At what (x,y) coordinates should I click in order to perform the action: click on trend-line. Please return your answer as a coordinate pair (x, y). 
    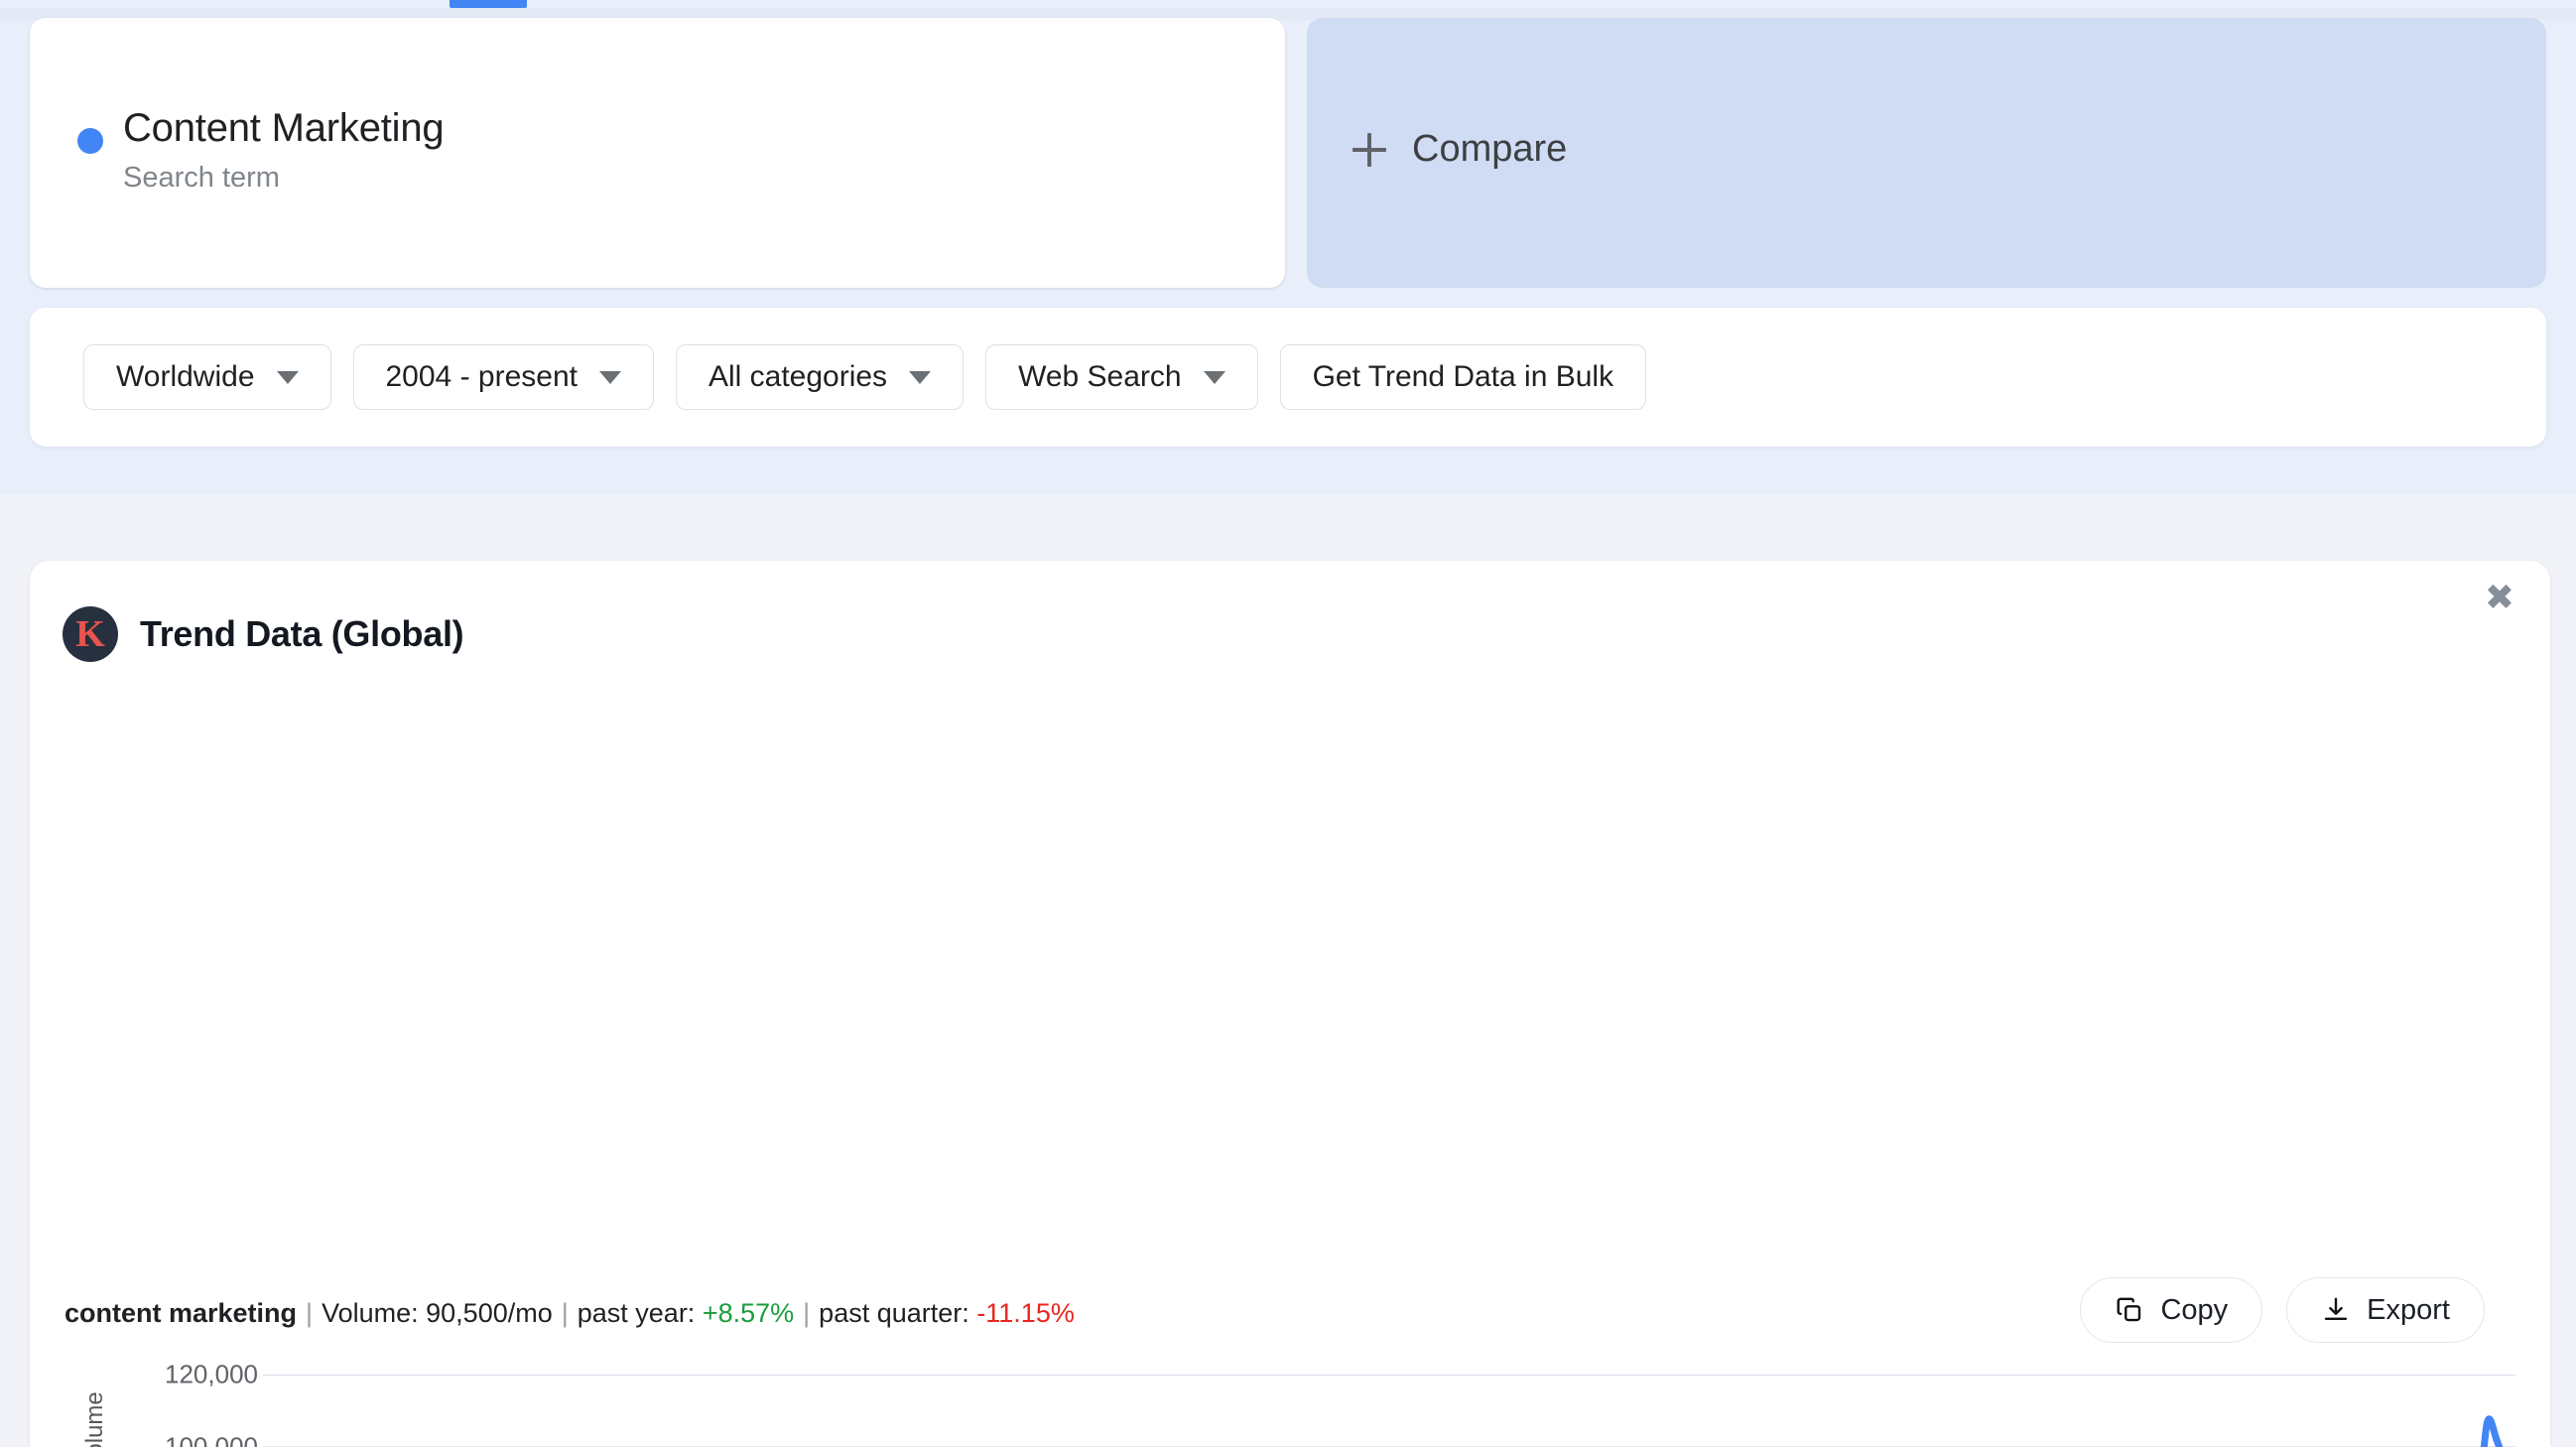
    Looking at the image, I should click on (1389, 1433).